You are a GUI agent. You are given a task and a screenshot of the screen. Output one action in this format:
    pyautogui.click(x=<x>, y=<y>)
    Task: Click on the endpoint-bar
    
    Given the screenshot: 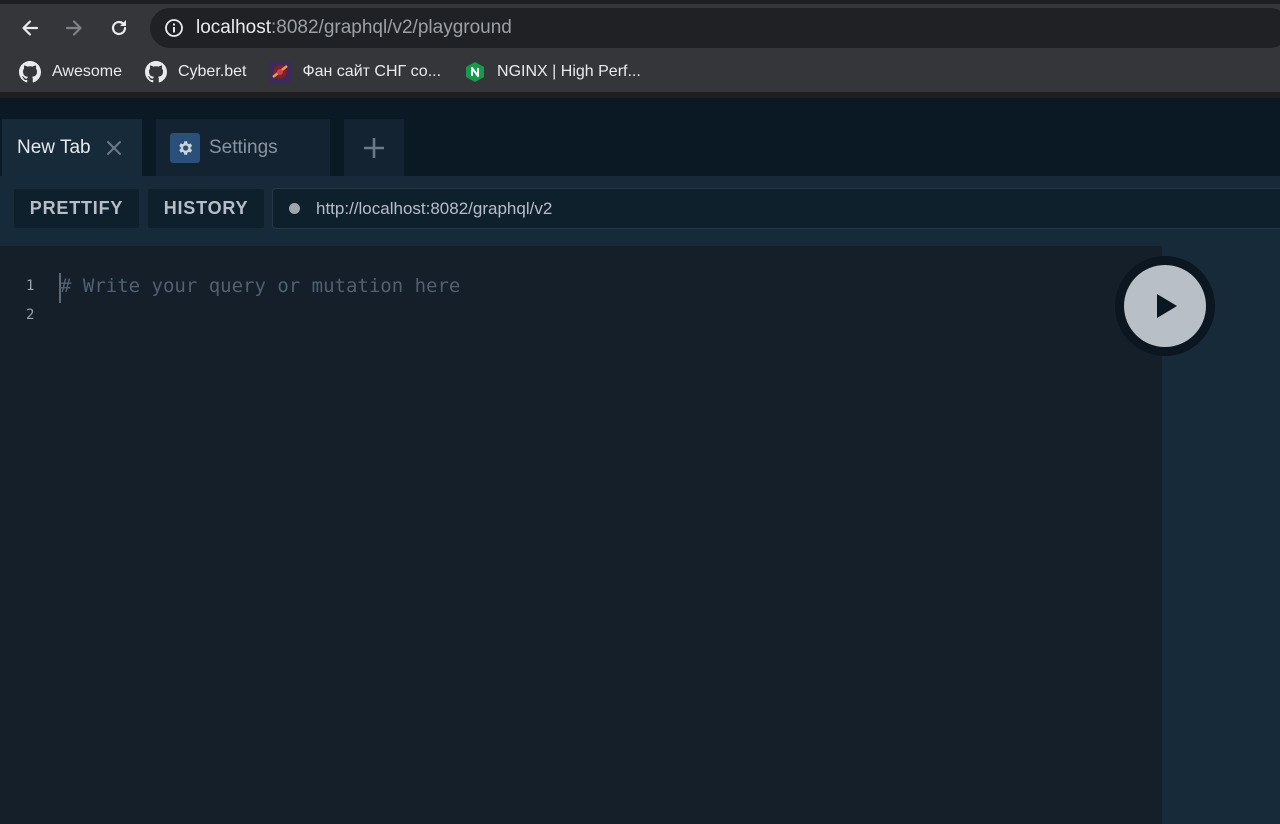 What is the action you would take?
    pyautogui.click(x=776, y=208)
    